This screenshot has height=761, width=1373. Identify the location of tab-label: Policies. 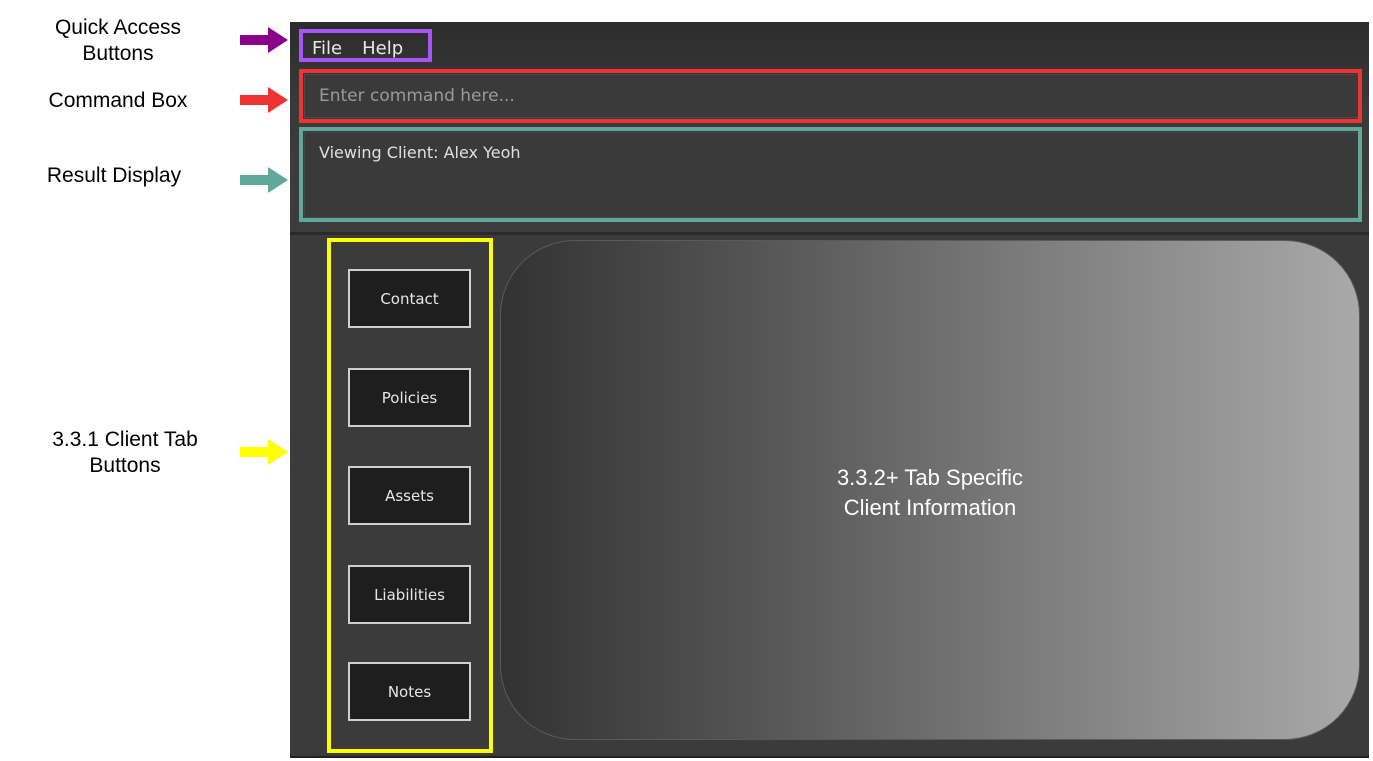
(409, 397).